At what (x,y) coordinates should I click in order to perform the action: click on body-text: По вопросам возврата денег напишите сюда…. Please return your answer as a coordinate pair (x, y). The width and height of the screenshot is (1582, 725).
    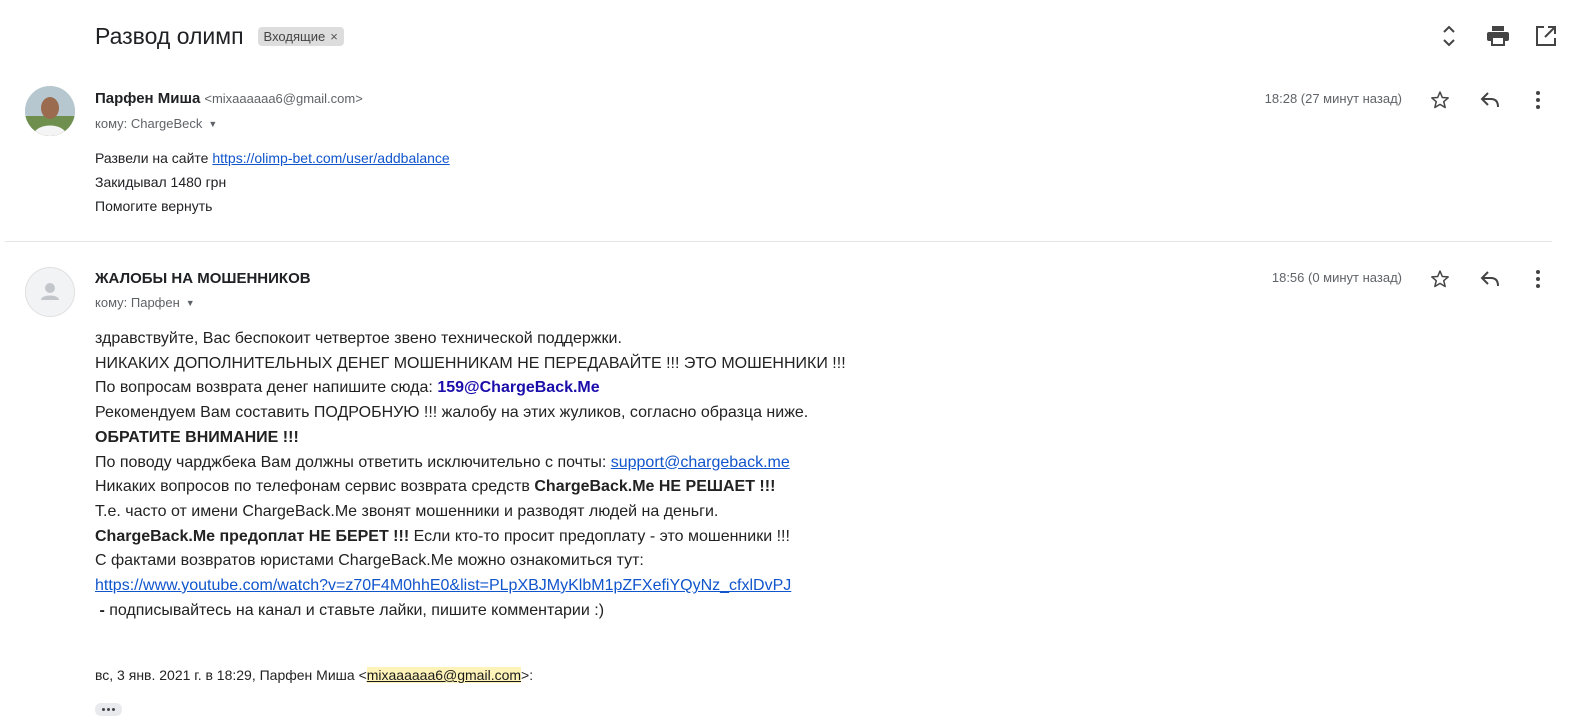
    Looking at the image, I should click on (266, 388).